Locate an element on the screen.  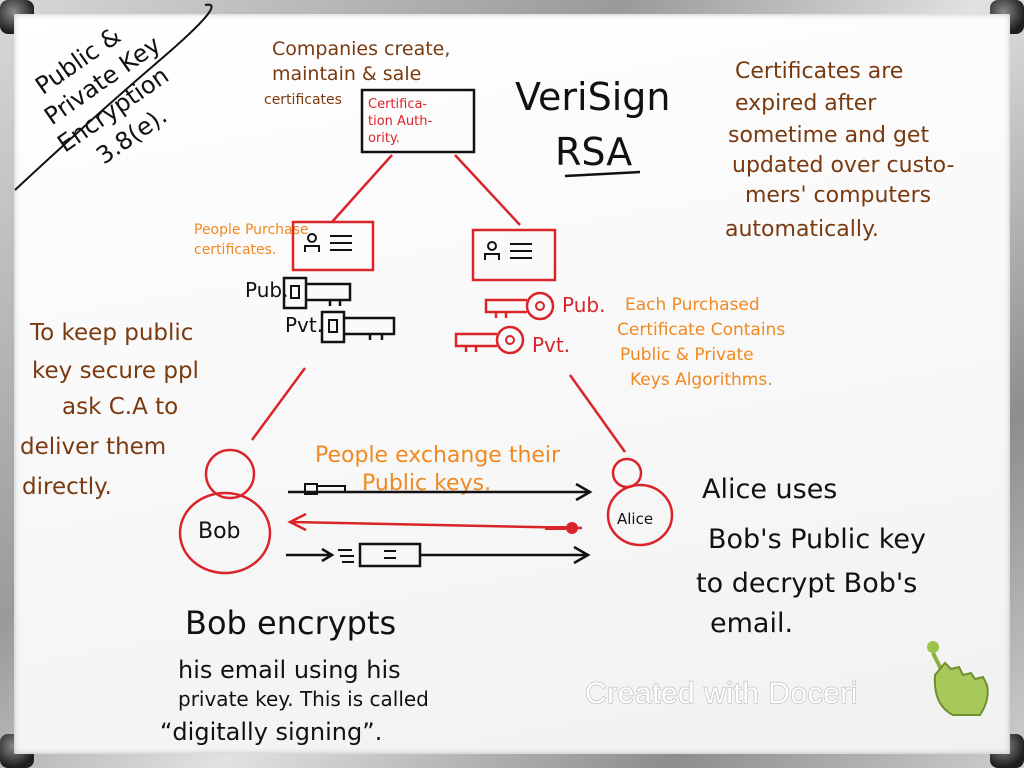
expiry-line-2: expired after is located at coordinates (806, 103).